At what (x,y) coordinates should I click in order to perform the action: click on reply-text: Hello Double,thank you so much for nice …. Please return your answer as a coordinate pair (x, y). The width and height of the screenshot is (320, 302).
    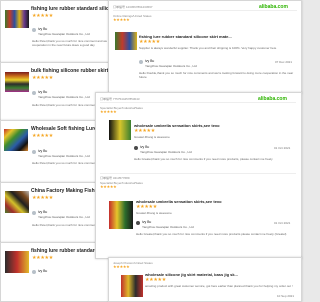
    Looking at the image, I should click on (216, 75).